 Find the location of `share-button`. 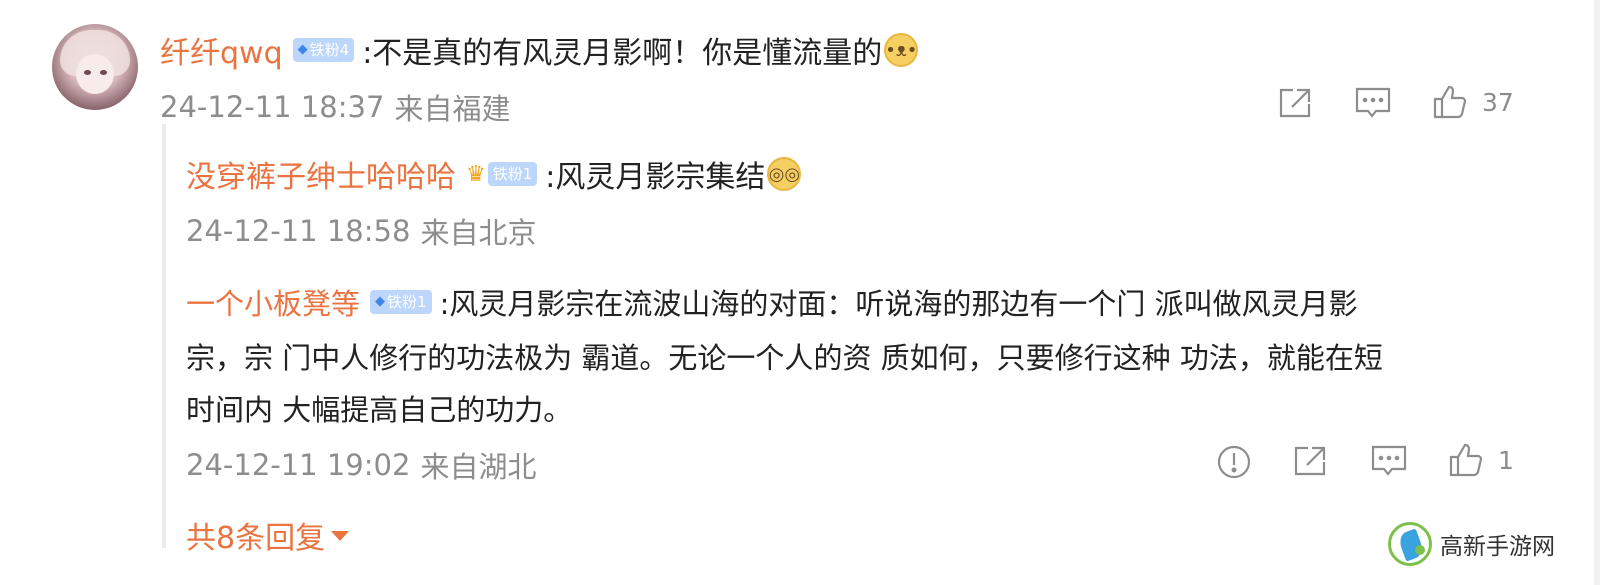

share-button is located at coordinates (1295, 103).